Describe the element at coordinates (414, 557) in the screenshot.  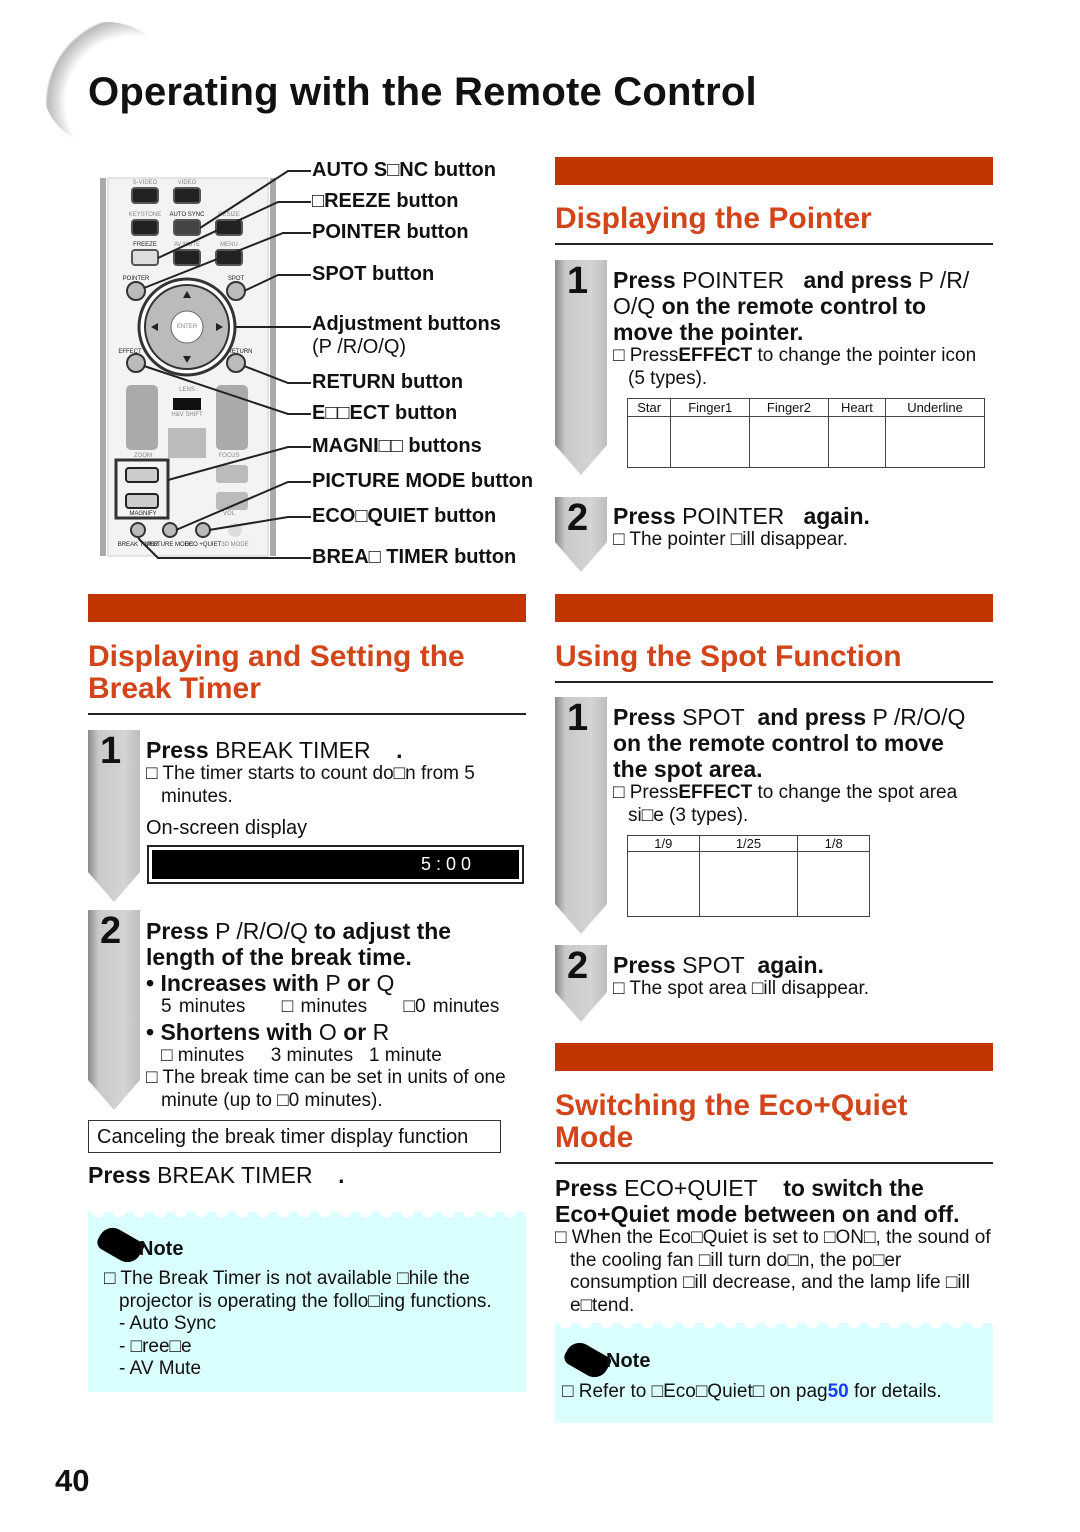
I see `label-break-timer-button: BREA□ TIMER button` at that location.